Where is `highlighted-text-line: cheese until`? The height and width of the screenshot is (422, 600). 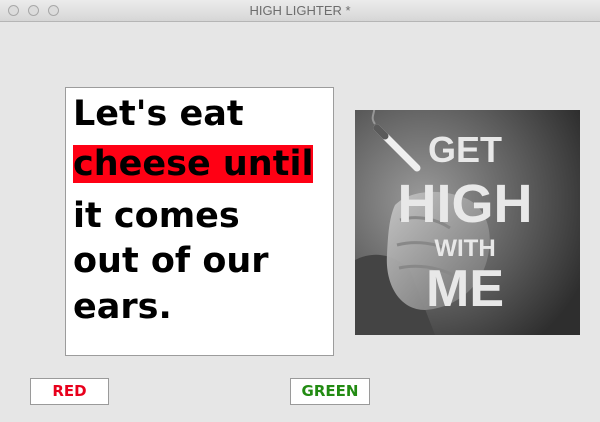 highlighted-text-line: cheese until is located at coordinates (193, 164).